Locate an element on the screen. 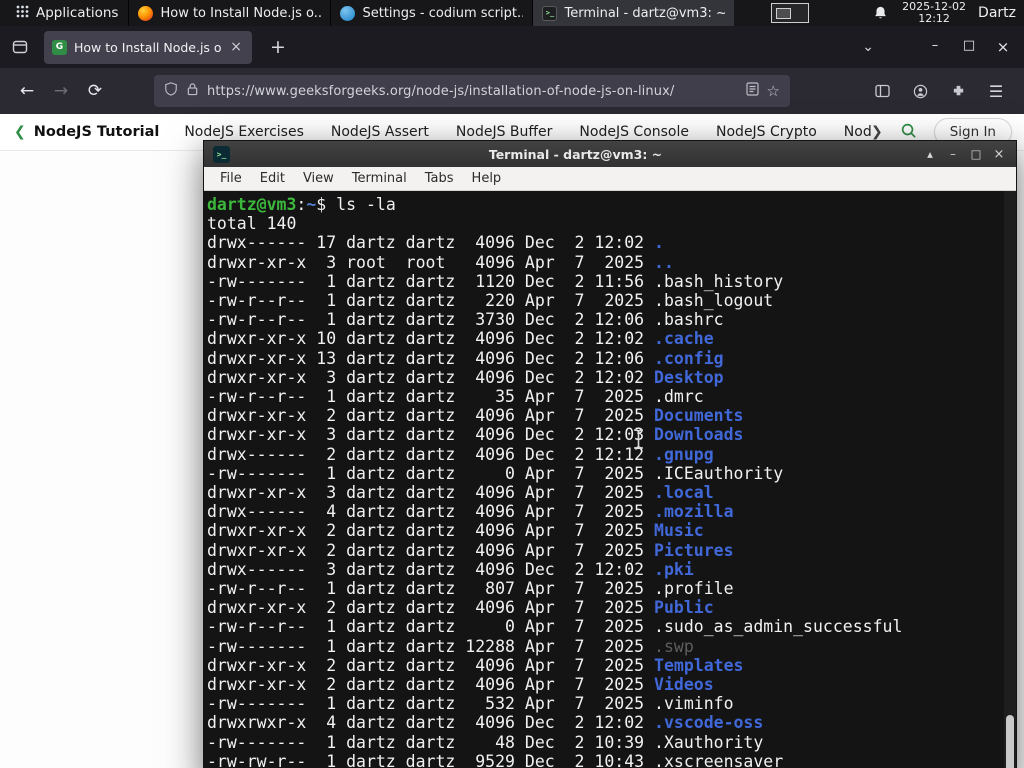 This screenshot has width=1024, height=768. tab-close-icon: × is located at coordinates (236, 47).